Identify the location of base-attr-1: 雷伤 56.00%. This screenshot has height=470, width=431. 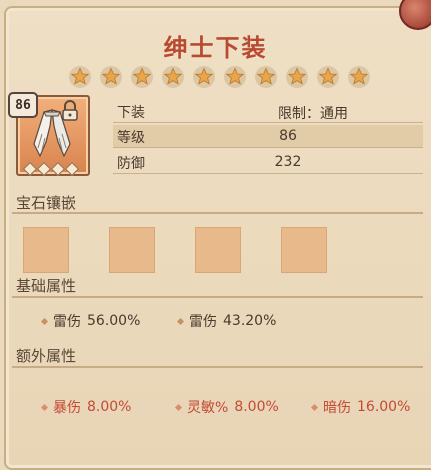
(90, 321).